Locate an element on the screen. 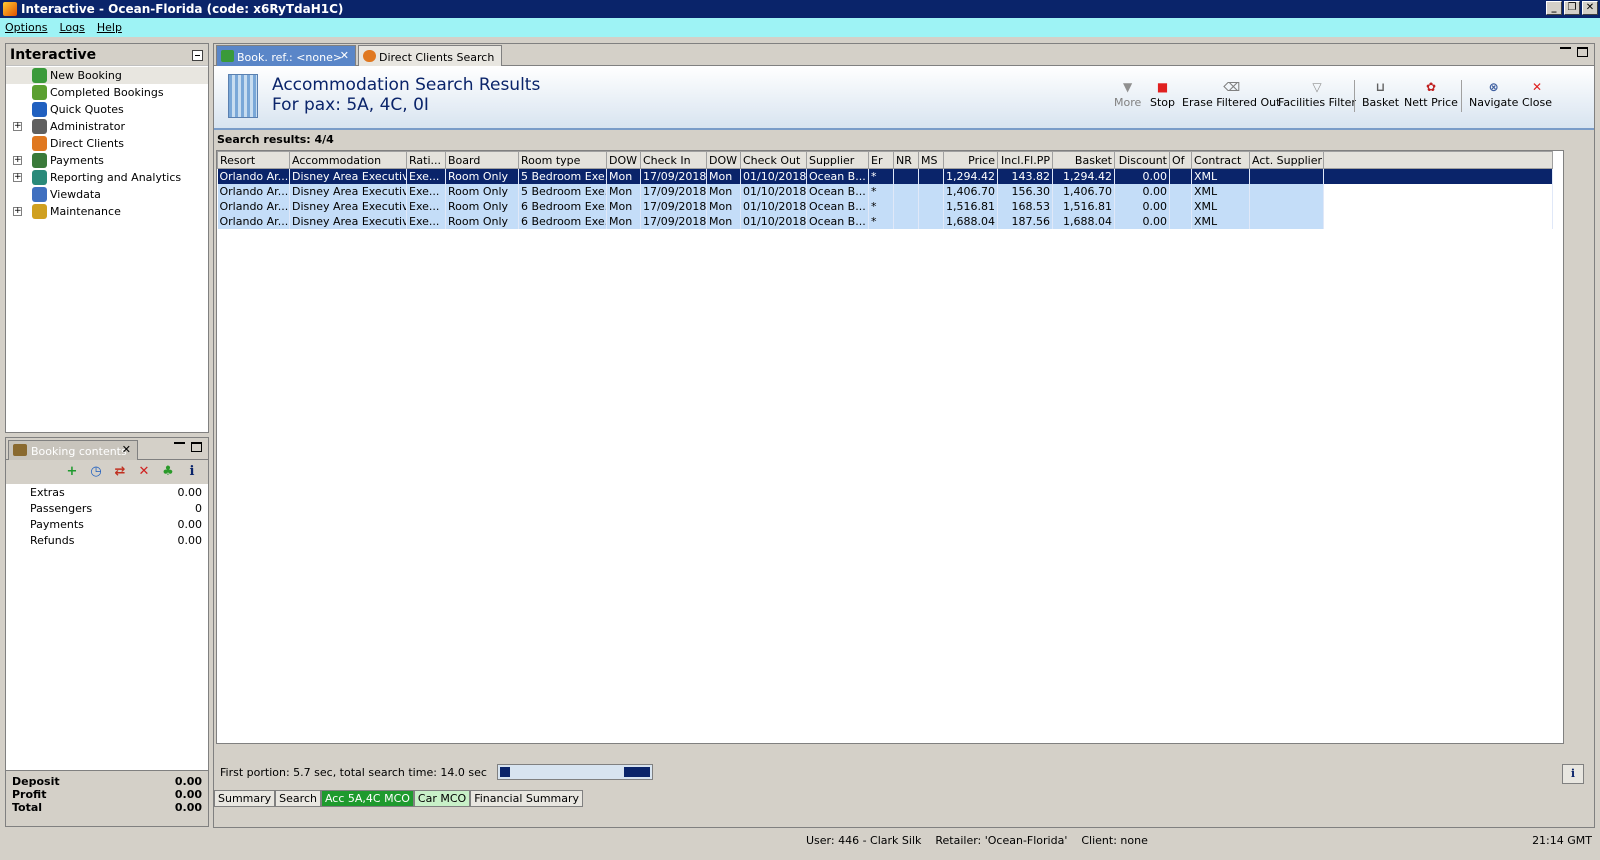 The height and width of the screenshot is (860, 1600). table-cell: 1,688.04 is located at coordinates (970, 221).